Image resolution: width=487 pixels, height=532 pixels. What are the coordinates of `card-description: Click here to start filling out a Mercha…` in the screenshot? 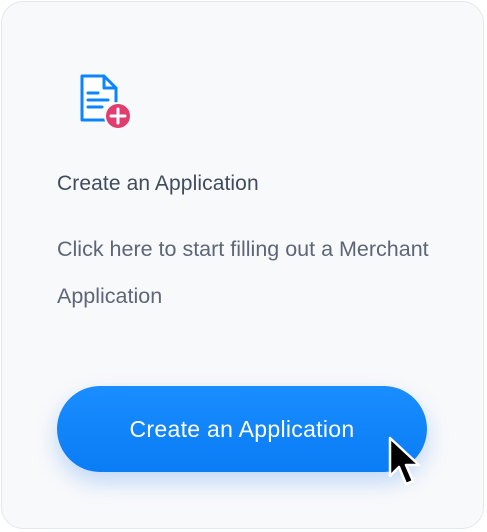 It's located at (243, 272).